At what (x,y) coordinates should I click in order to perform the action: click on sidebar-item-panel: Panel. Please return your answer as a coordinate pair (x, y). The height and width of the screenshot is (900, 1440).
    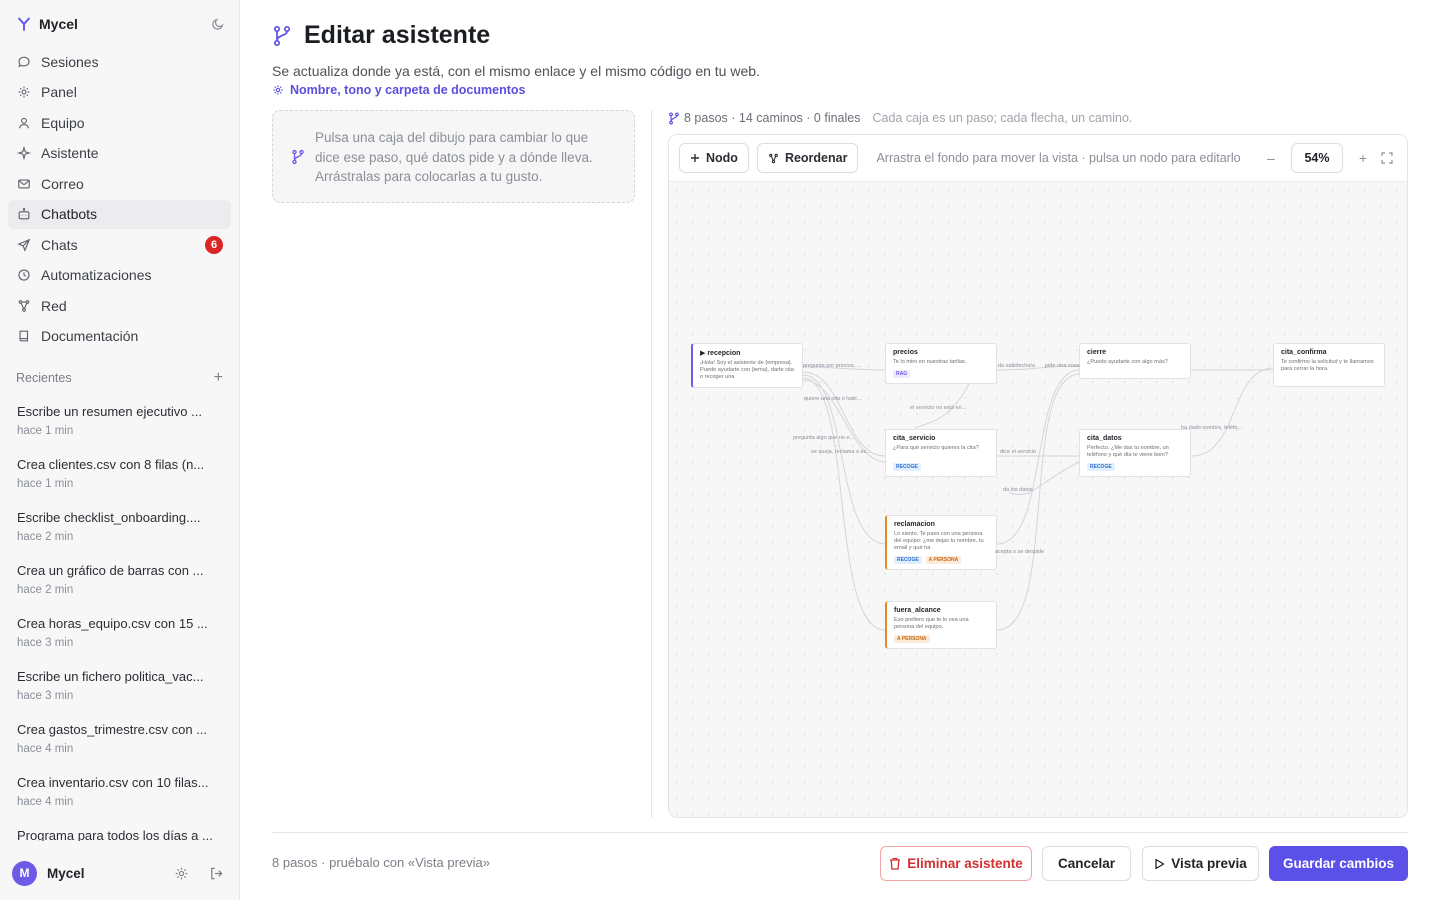
    Looking at the image, I should click on (119, 92).